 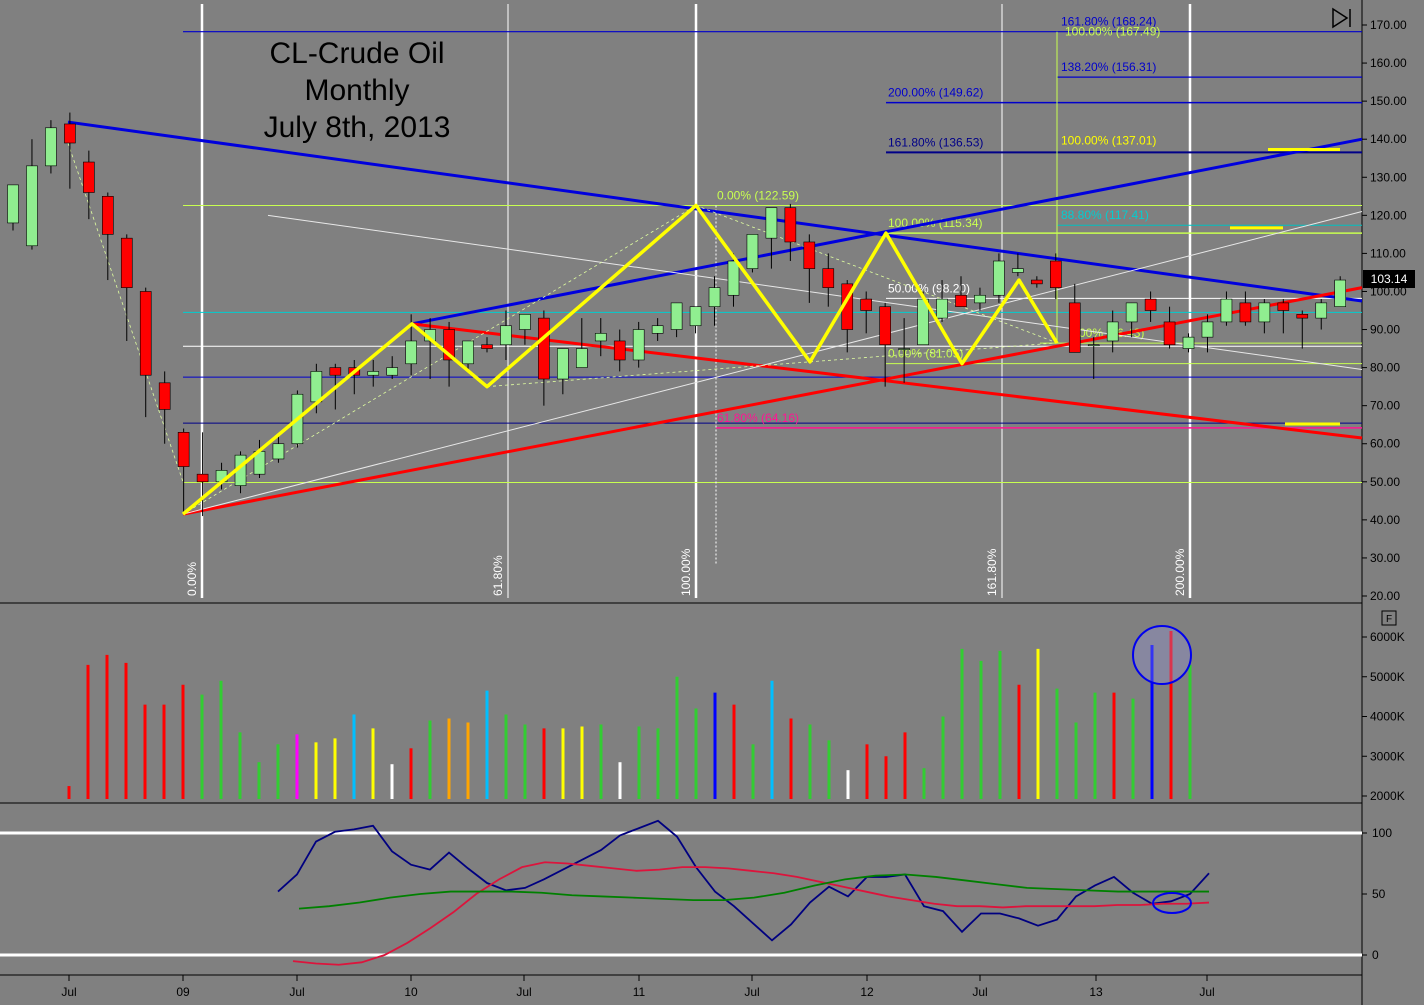 I want to click on price-tick-label: 90.00, so click(x=1385, y=330).